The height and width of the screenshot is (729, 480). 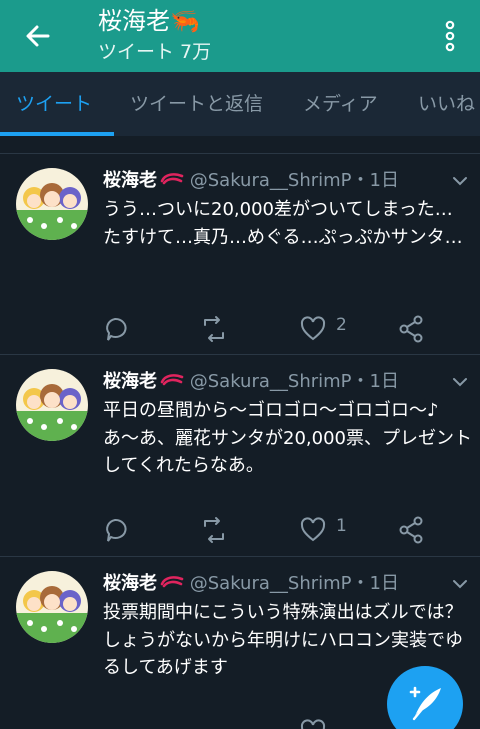 I want to click on profile-title: 桜海老🦐, so click(x=149, y=21).